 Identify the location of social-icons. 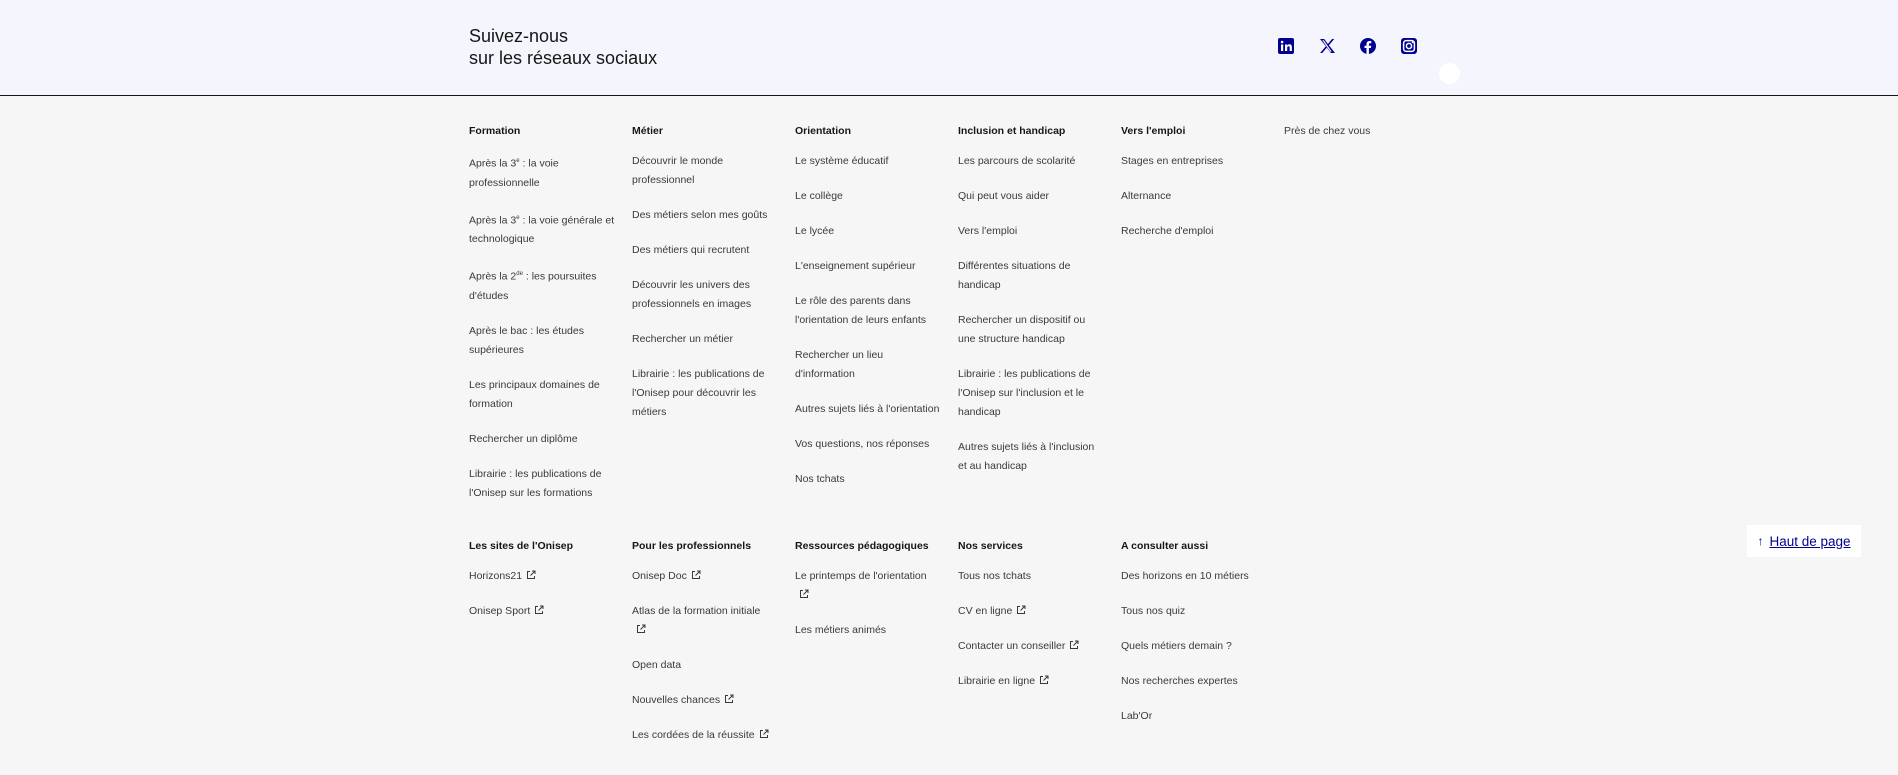
(1347, 46).